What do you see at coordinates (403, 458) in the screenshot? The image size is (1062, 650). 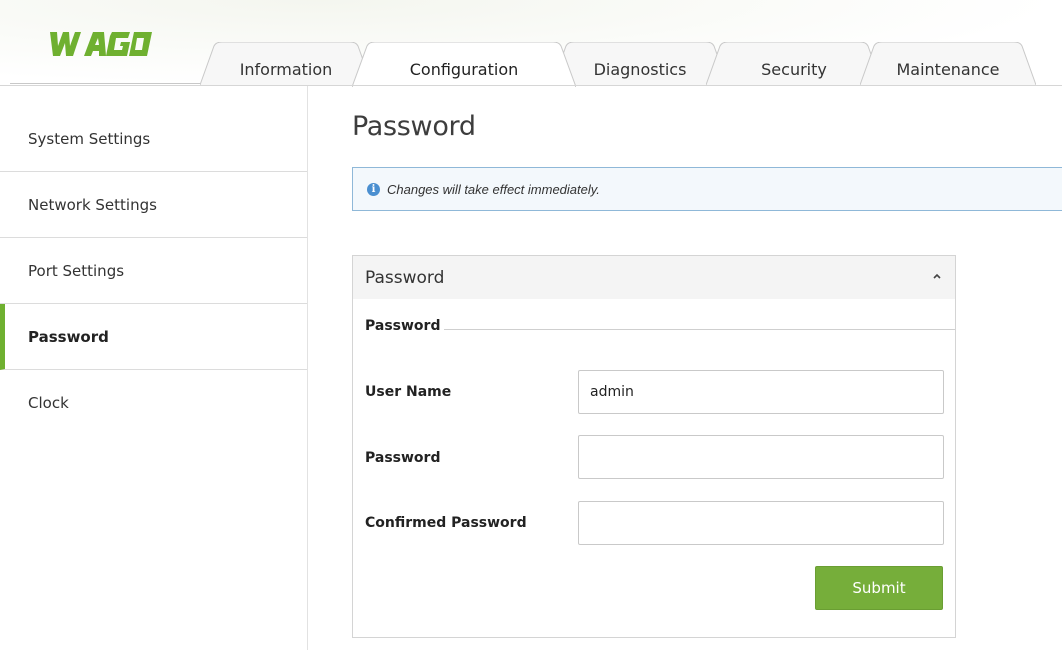 I see `password-label: Password` at bounding box center [403, 458].